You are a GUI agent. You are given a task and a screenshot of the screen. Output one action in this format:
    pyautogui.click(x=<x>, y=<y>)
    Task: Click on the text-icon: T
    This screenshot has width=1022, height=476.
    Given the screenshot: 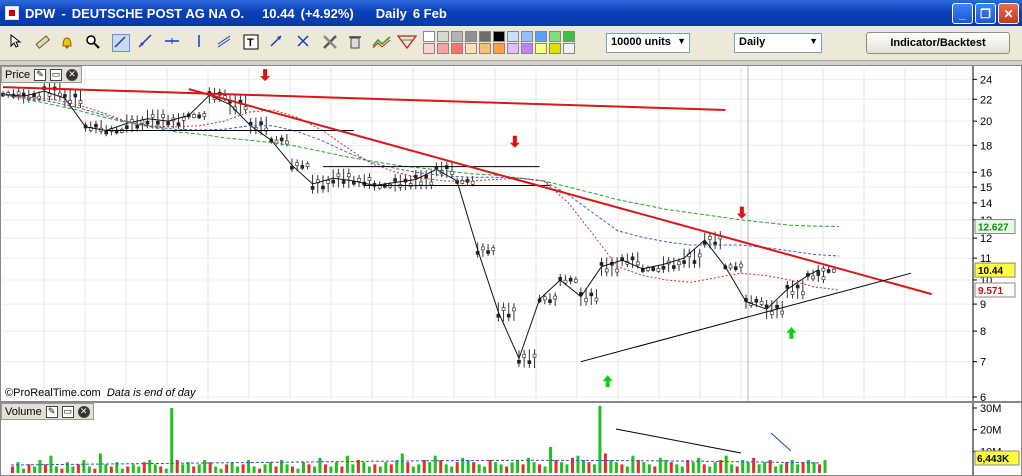 What is the action you would take?
    pyautogui.click(x=252, y=43)
    